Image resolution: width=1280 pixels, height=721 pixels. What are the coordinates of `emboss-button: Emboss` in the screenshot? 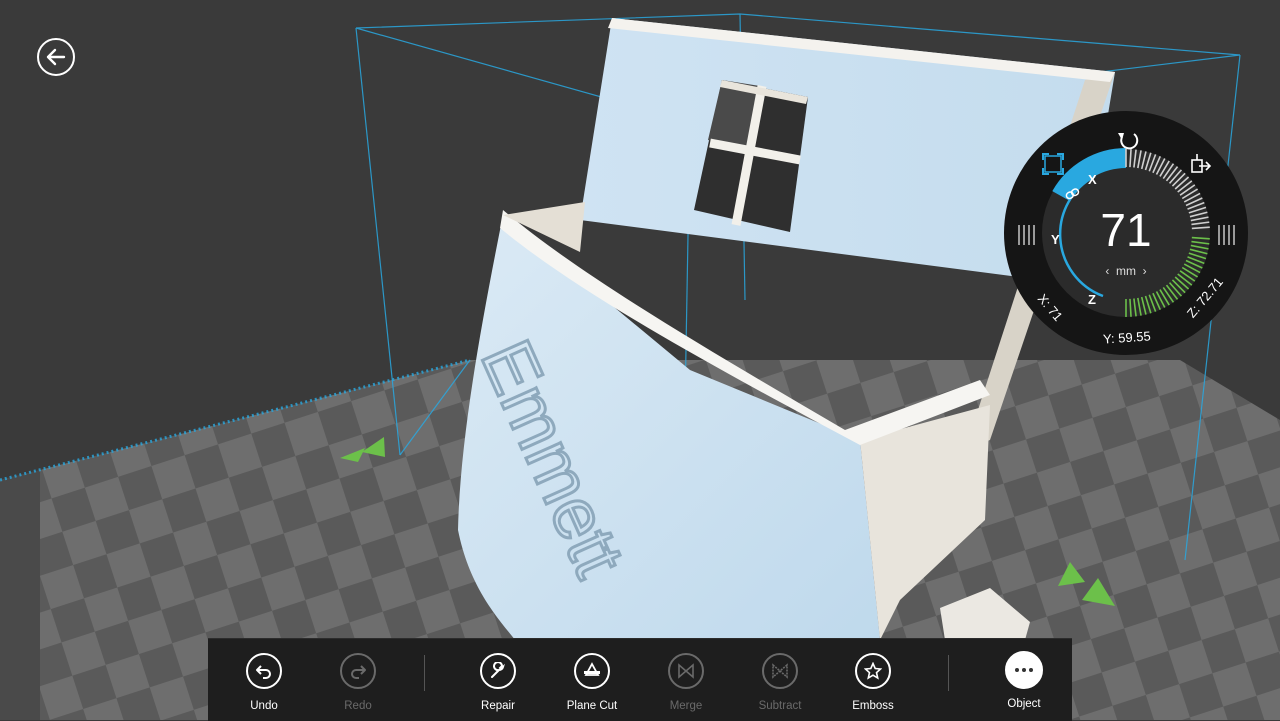 It's located at (873, 682).